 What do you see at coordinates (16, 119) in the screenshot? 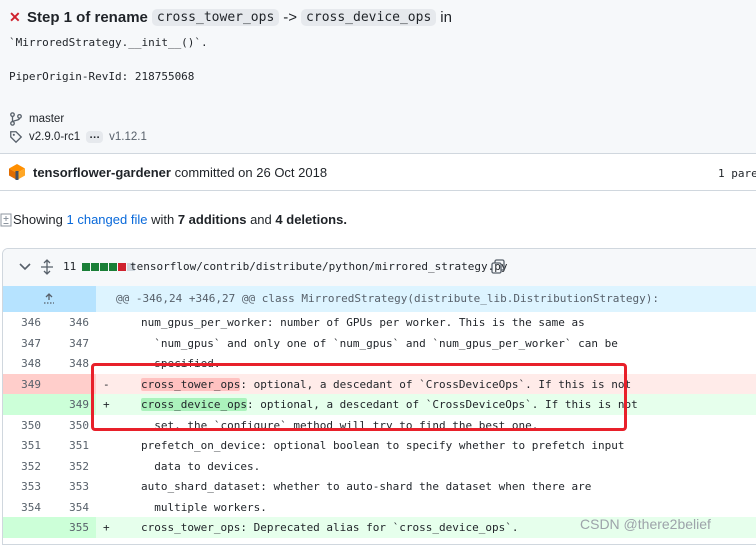
I see `branch-icon` at bounding box center [16, 119].